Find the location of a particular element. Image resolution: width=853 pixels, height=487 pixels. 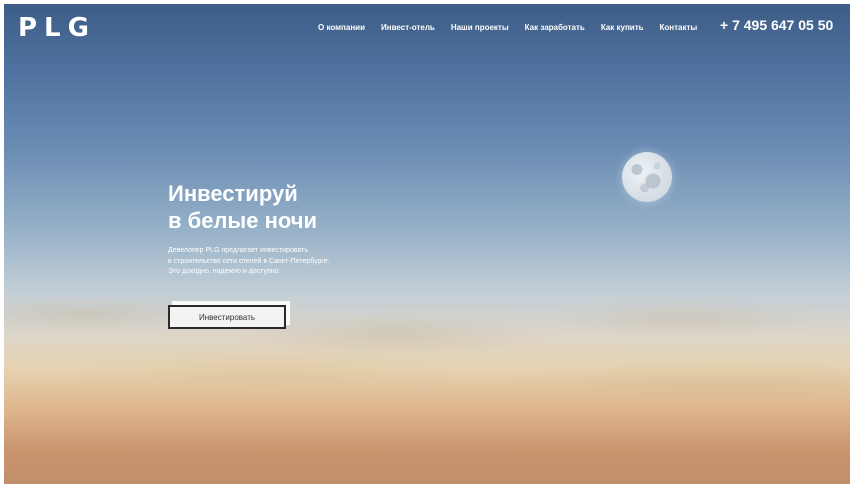

nav-item-about: О компании is located at coordinates (341, 27).